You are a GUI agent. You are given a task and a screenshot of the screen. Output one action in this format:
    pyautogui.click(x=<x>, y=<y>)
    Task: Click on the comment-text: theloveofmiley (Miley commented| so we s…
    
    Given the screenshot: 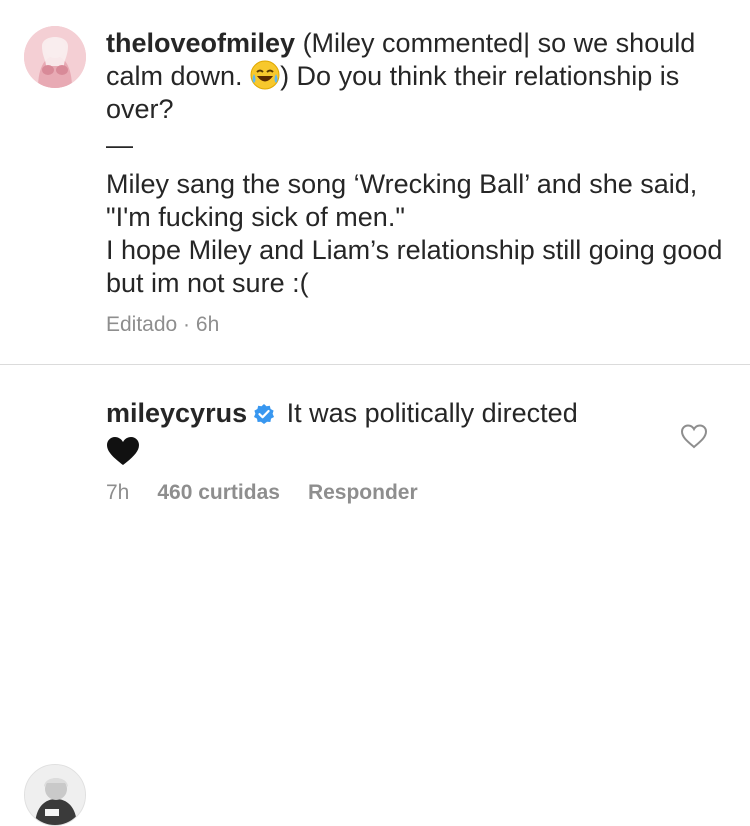 What is the action you would take?
    pyautogui.click(x=401, y=76)
    